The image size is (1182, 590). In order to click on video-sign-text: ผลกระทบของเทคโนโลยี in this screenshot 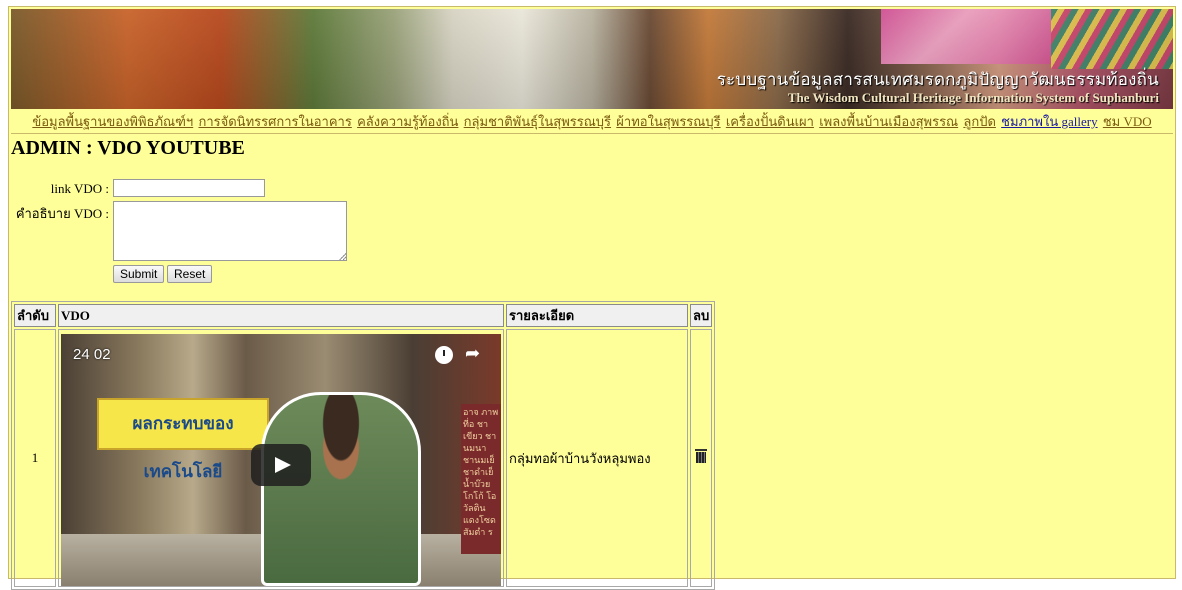, I will do `click(183, 439)`.